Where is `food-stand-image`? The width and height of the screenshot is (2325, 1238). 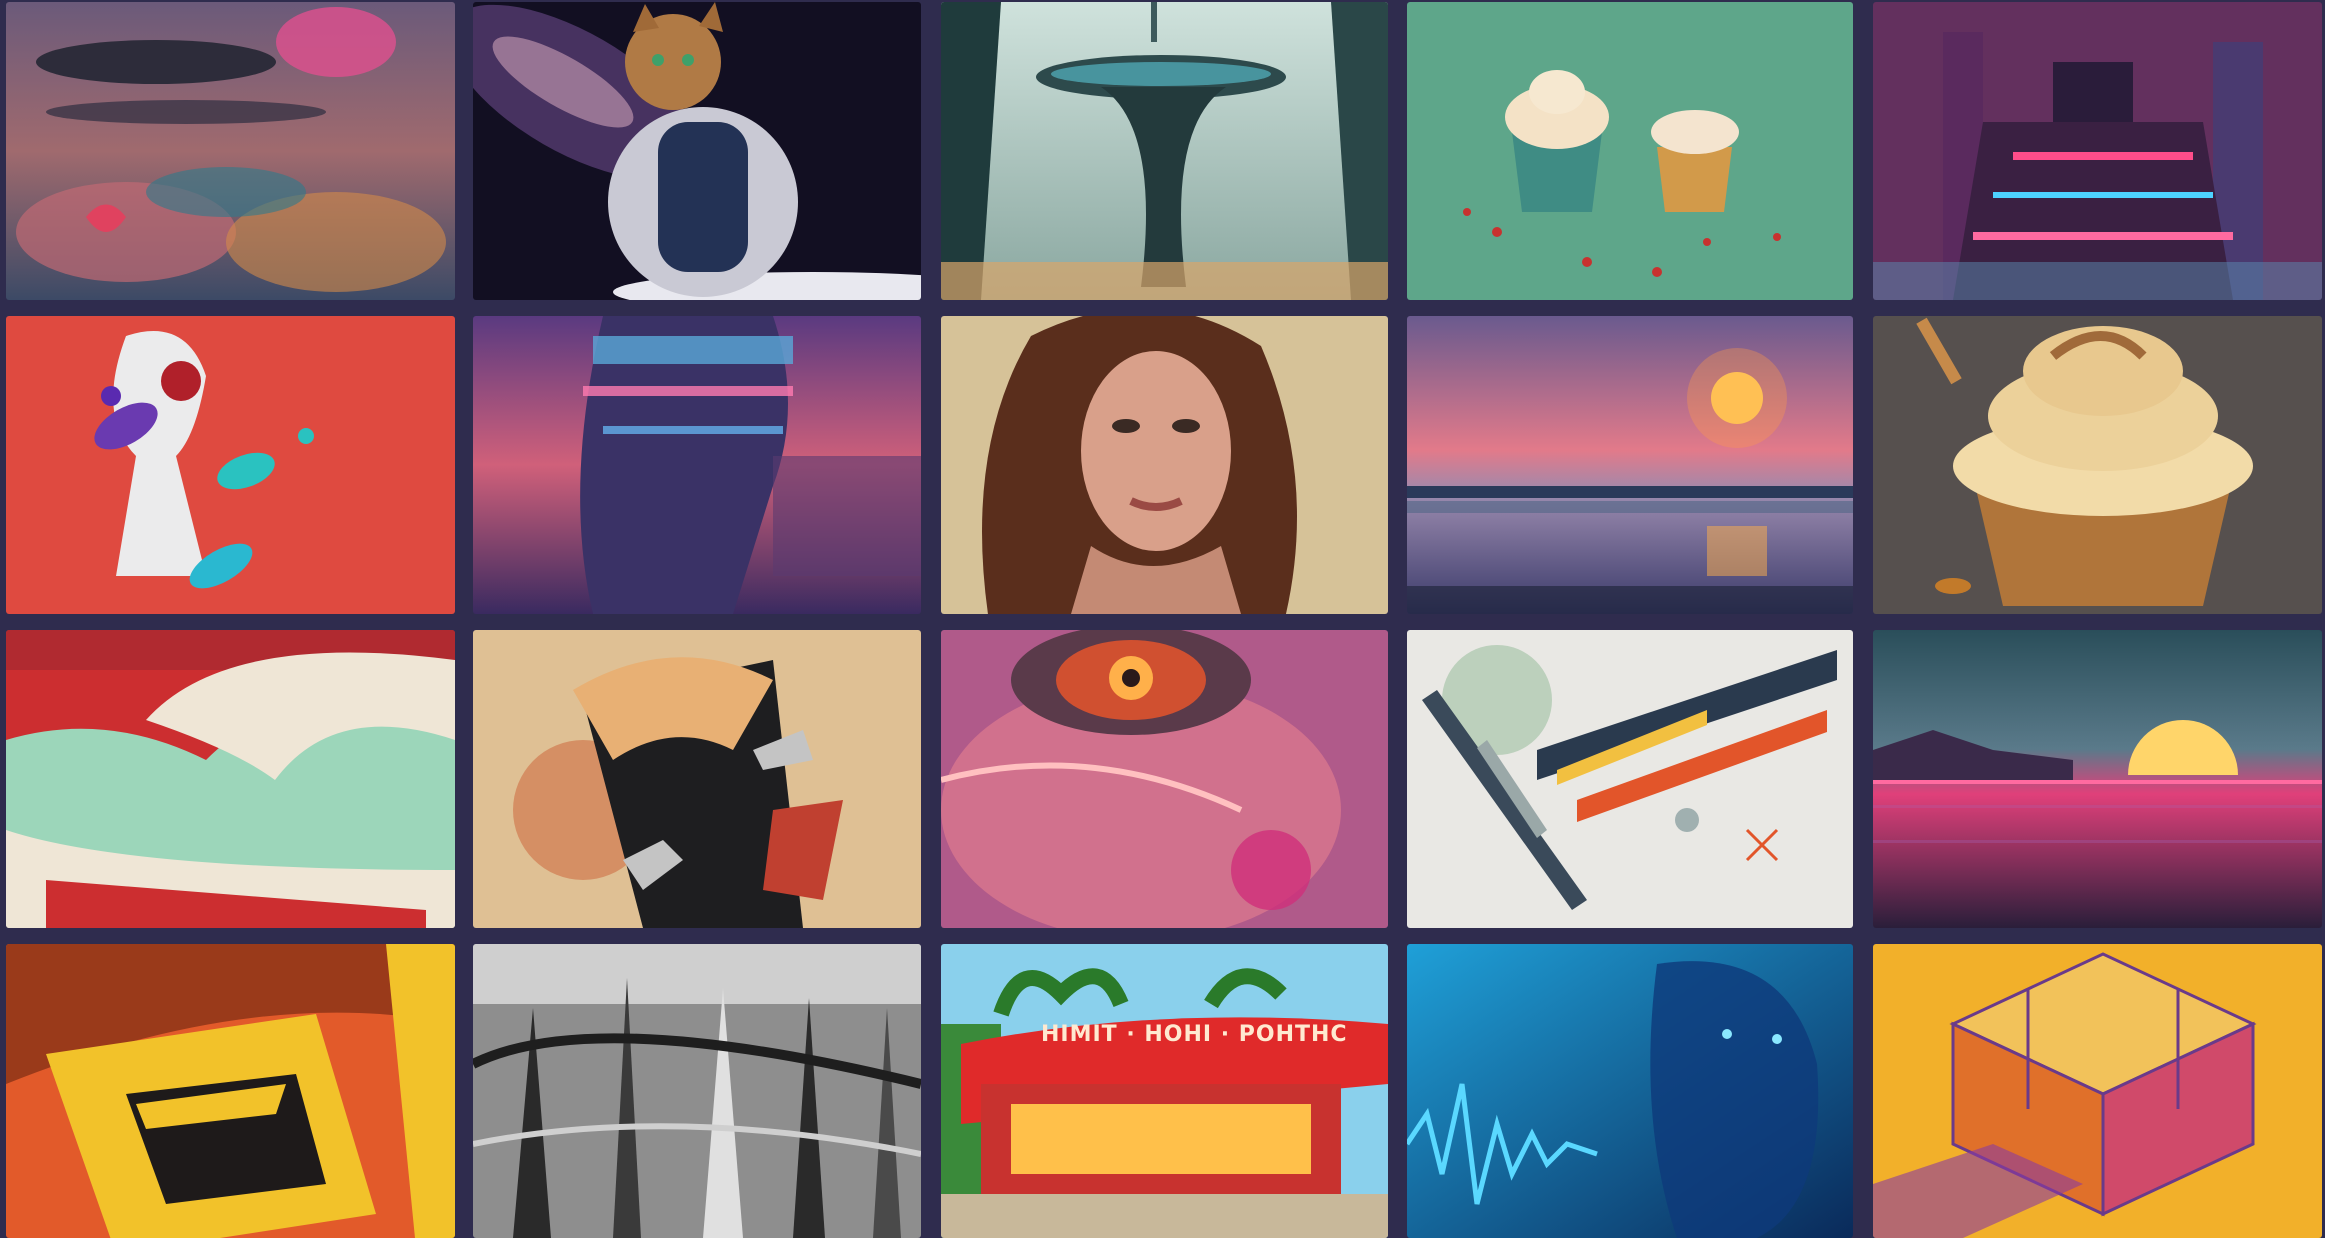 food-stand-image is located at coordinates (1164, 1091).